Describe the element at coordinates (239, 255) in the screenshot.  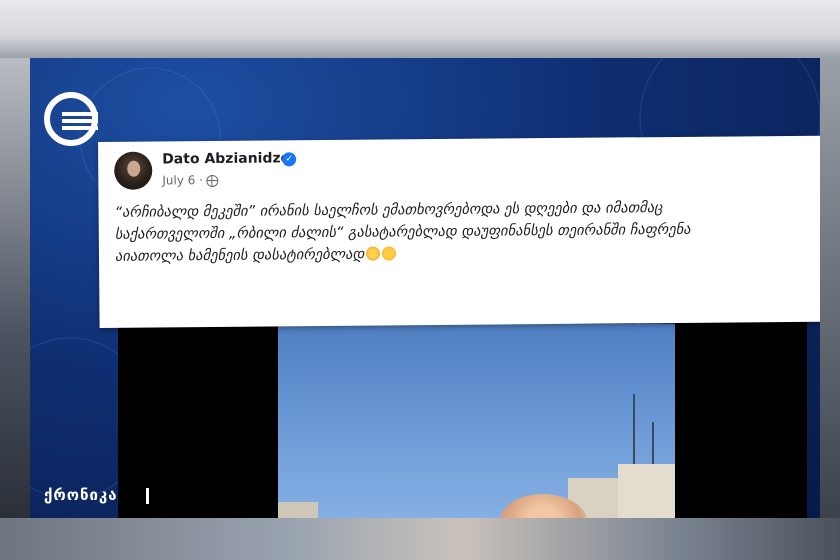
I see `post-text-line-content: აიათოლა ხამენეის დასატირებლად` at that location.